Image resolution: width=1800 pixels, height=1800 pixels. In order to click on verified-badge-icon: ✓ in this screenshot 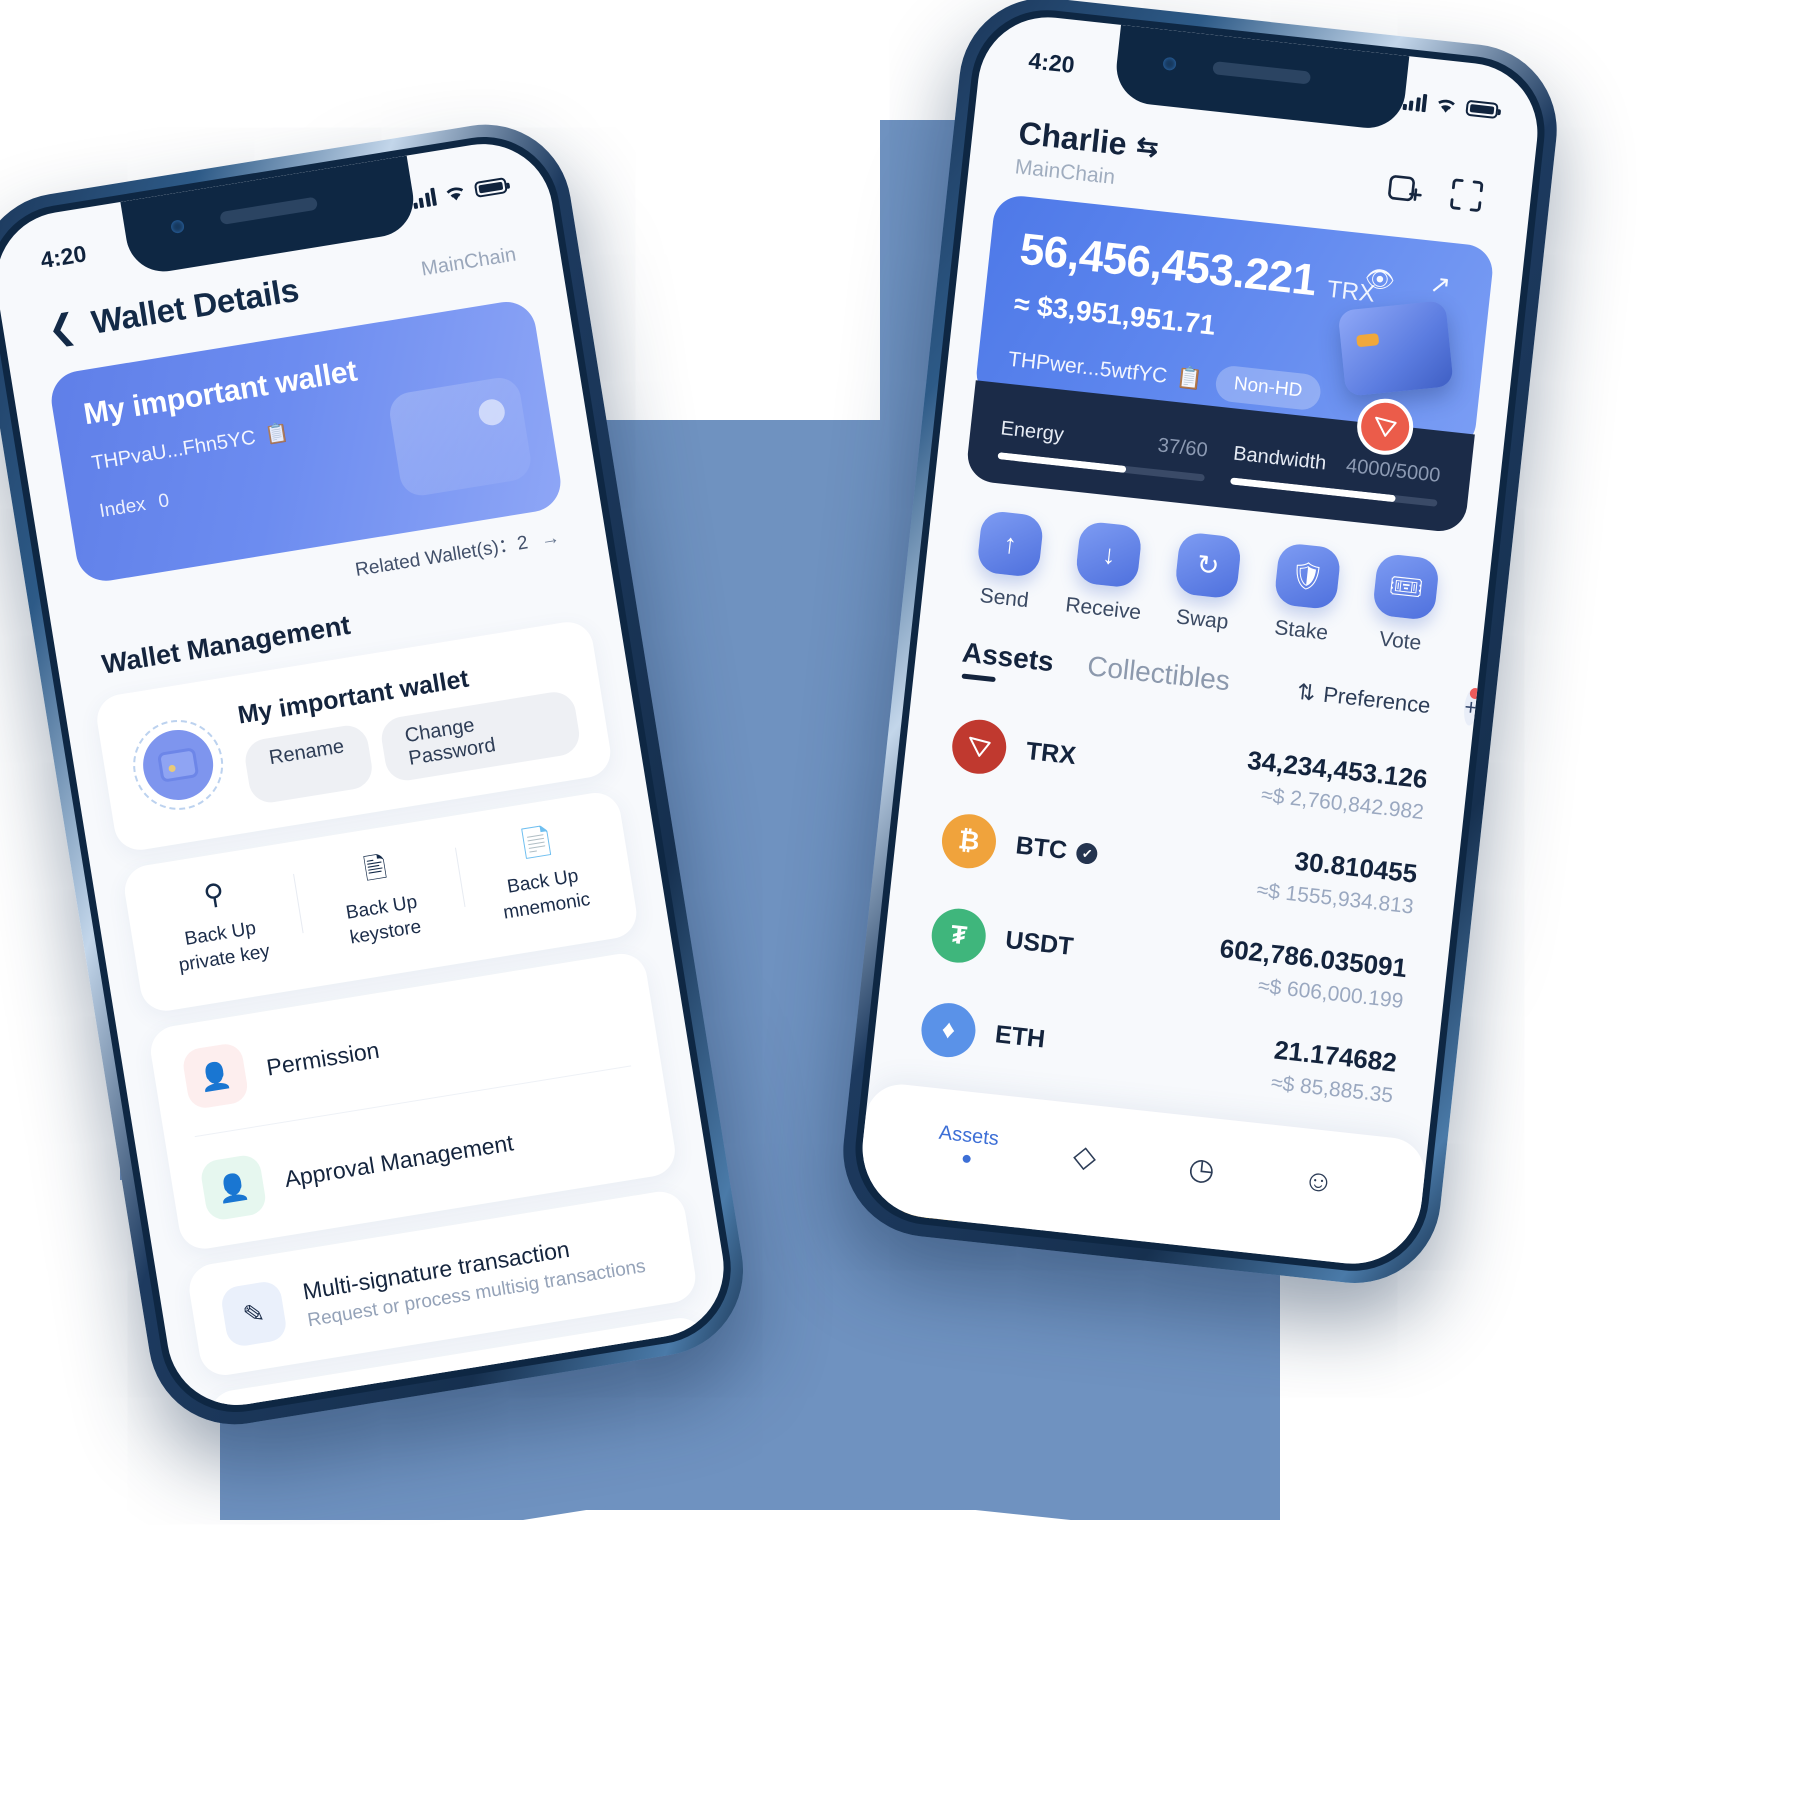, I will do `click(1087, 853)`.